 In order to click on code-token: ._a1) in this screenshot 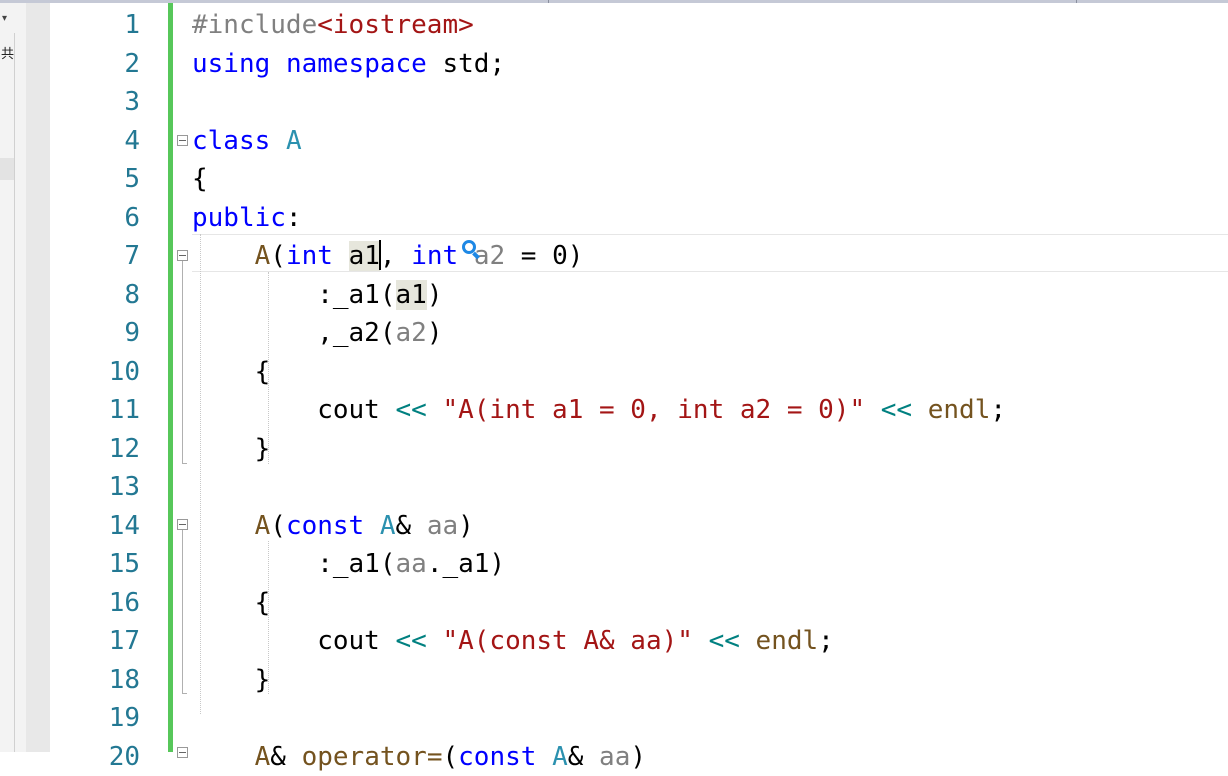, I will do `click(466, 564)`.